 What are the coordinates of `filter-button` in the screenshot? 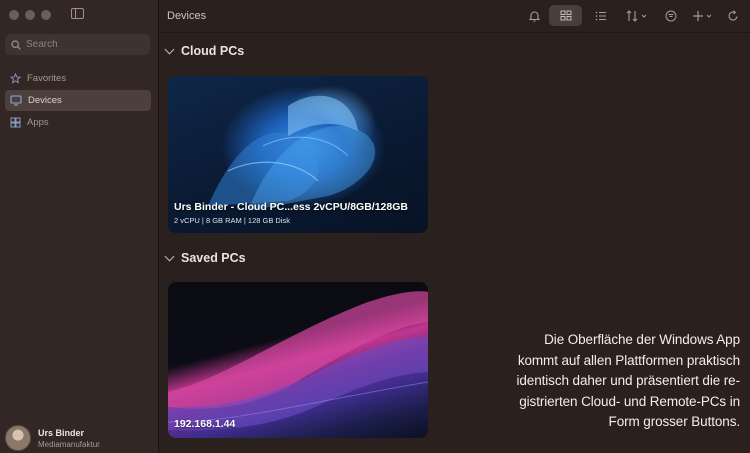 It's located at (671, 15).